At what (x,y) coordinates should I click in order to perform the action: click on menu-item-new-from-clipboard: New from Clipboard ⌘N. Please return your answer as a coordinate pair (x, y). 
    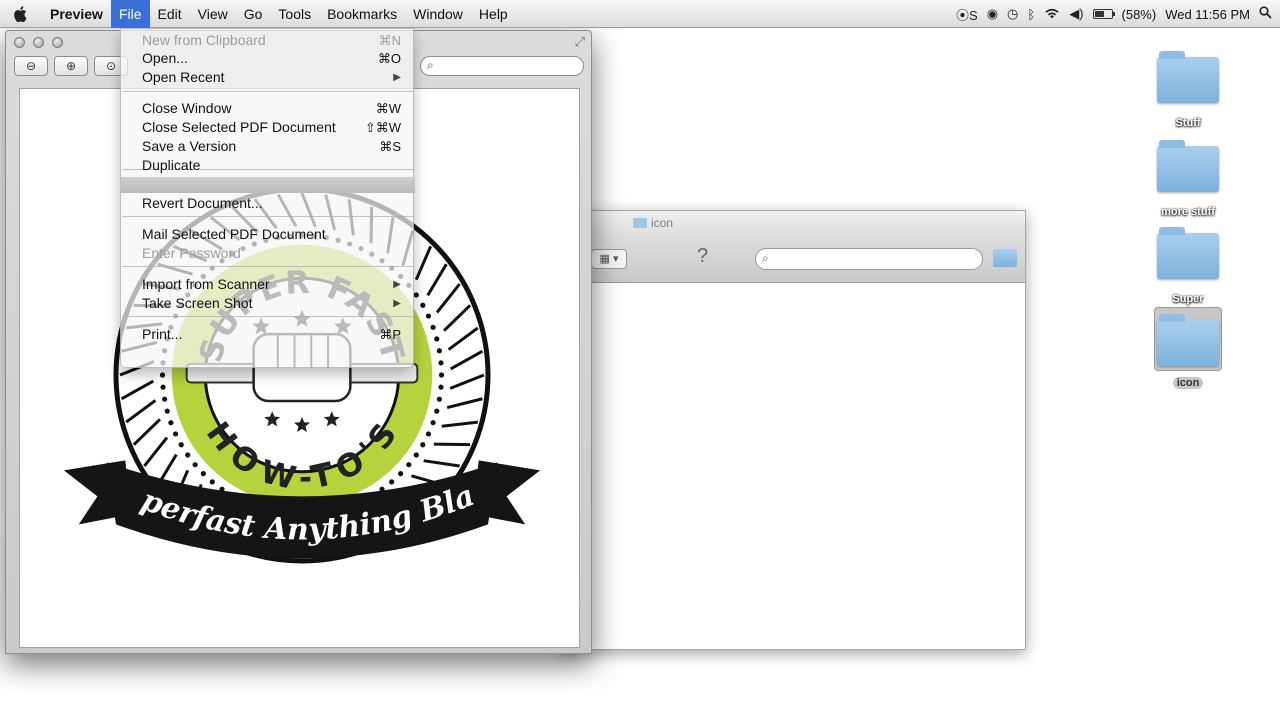
    Looking at the image, I should click on (268, 40).